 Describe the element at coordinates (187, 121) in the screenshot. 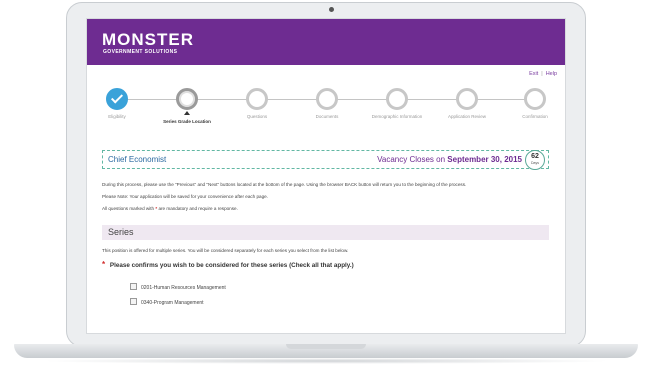

I see `step-label: Series Grade Location` at that location.